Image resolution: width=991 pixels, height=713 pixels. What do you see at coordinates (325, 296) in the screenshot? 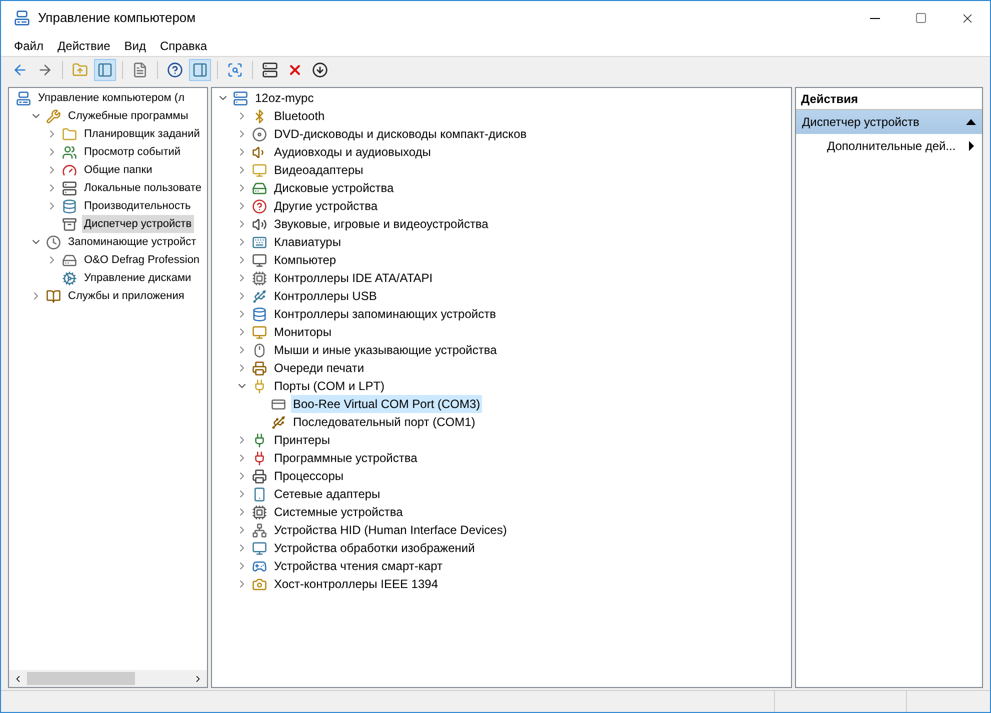
I see `tree-item: Контроллеры USB` at bounding box center [325, 296].